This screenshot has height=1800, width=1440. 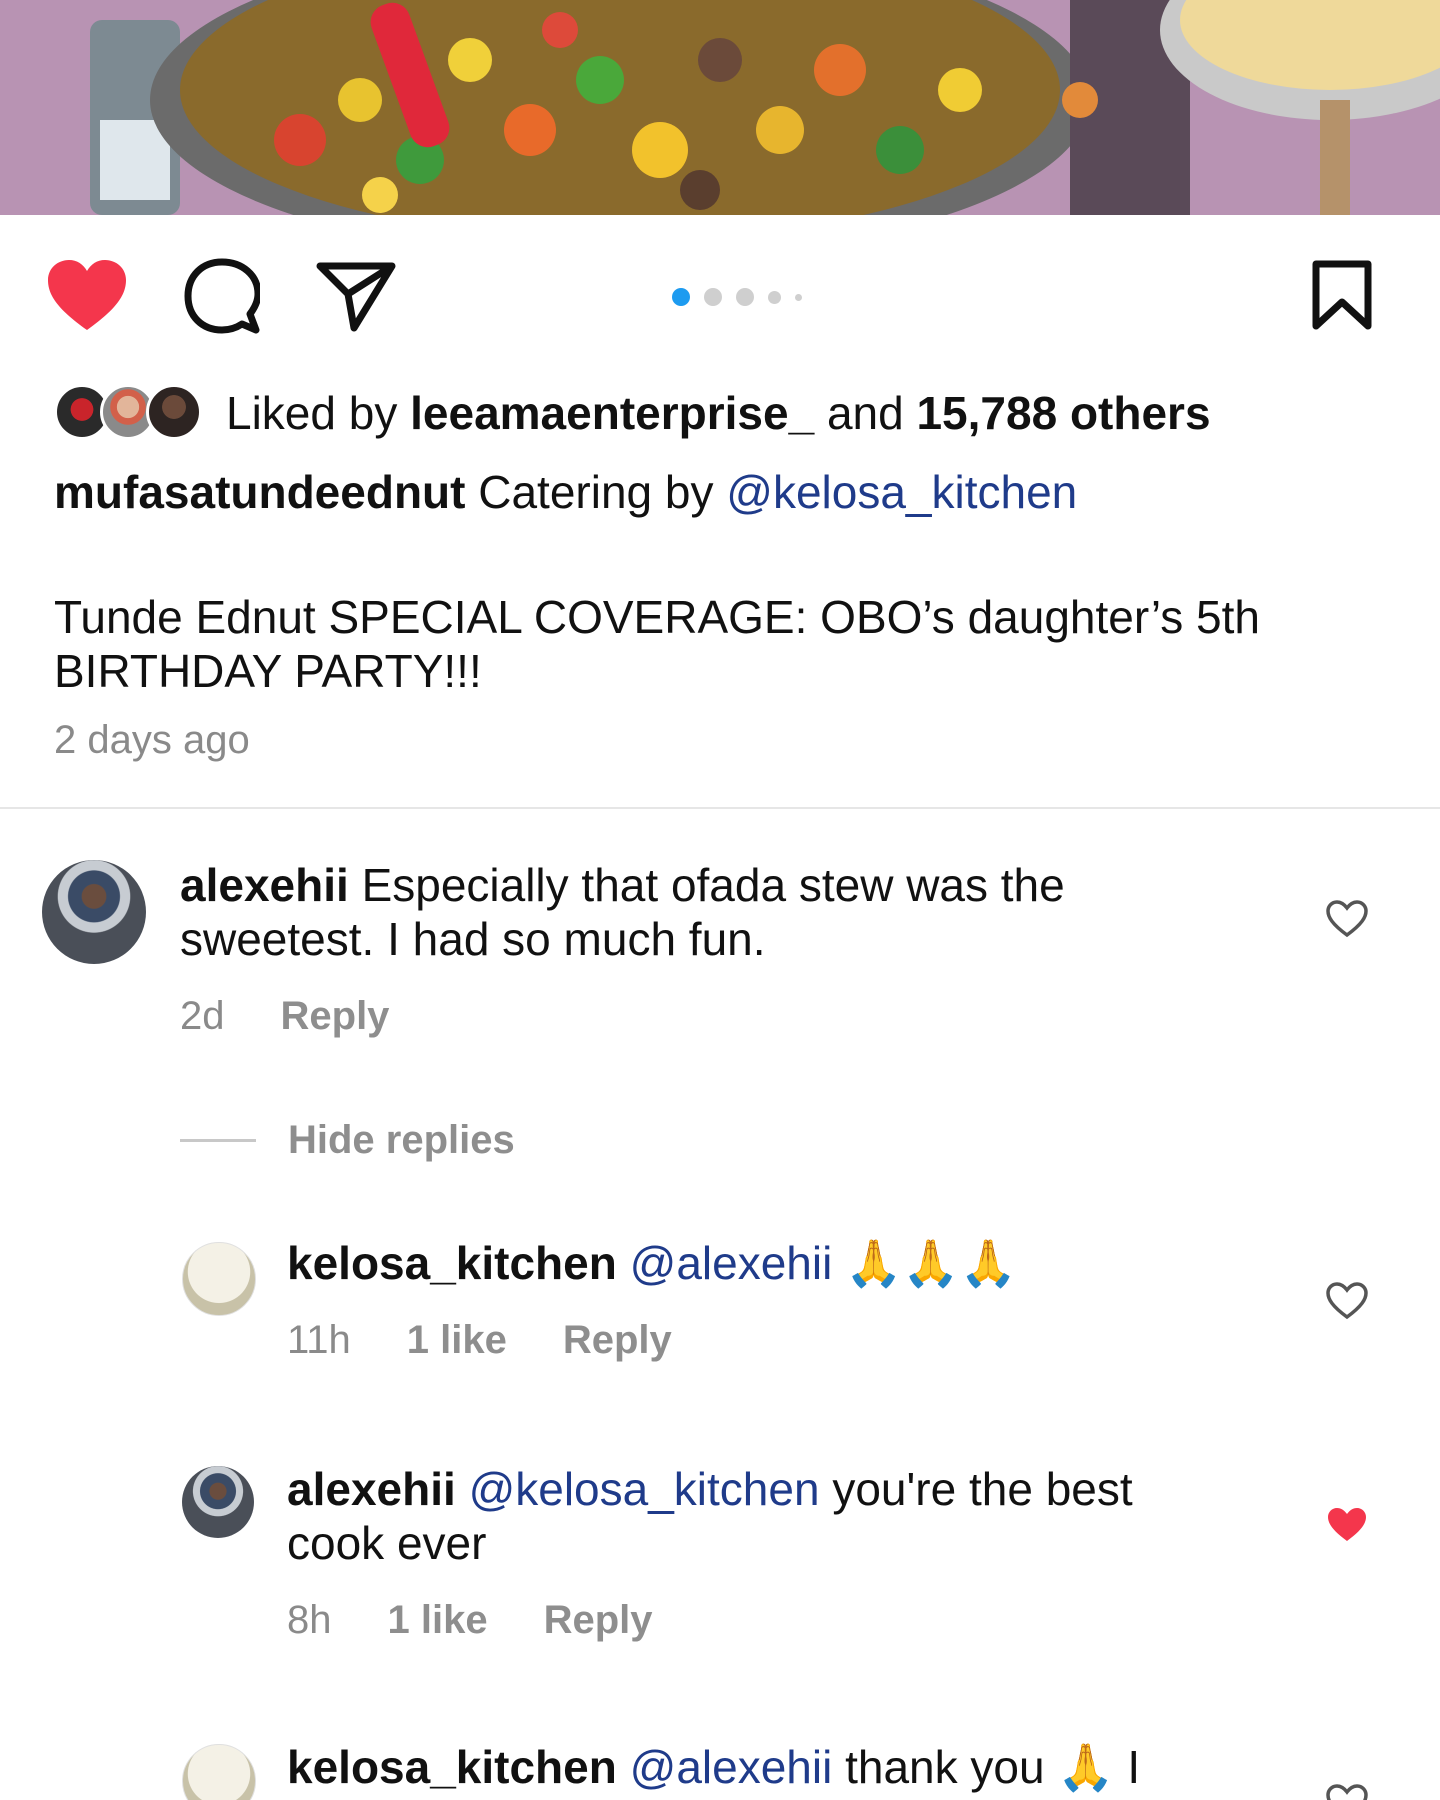 What do you see at coordinates (993, 1767) in the screenshot?
I see `reply-body: thank you 🙏 I` at bounding box center [993, 1767].